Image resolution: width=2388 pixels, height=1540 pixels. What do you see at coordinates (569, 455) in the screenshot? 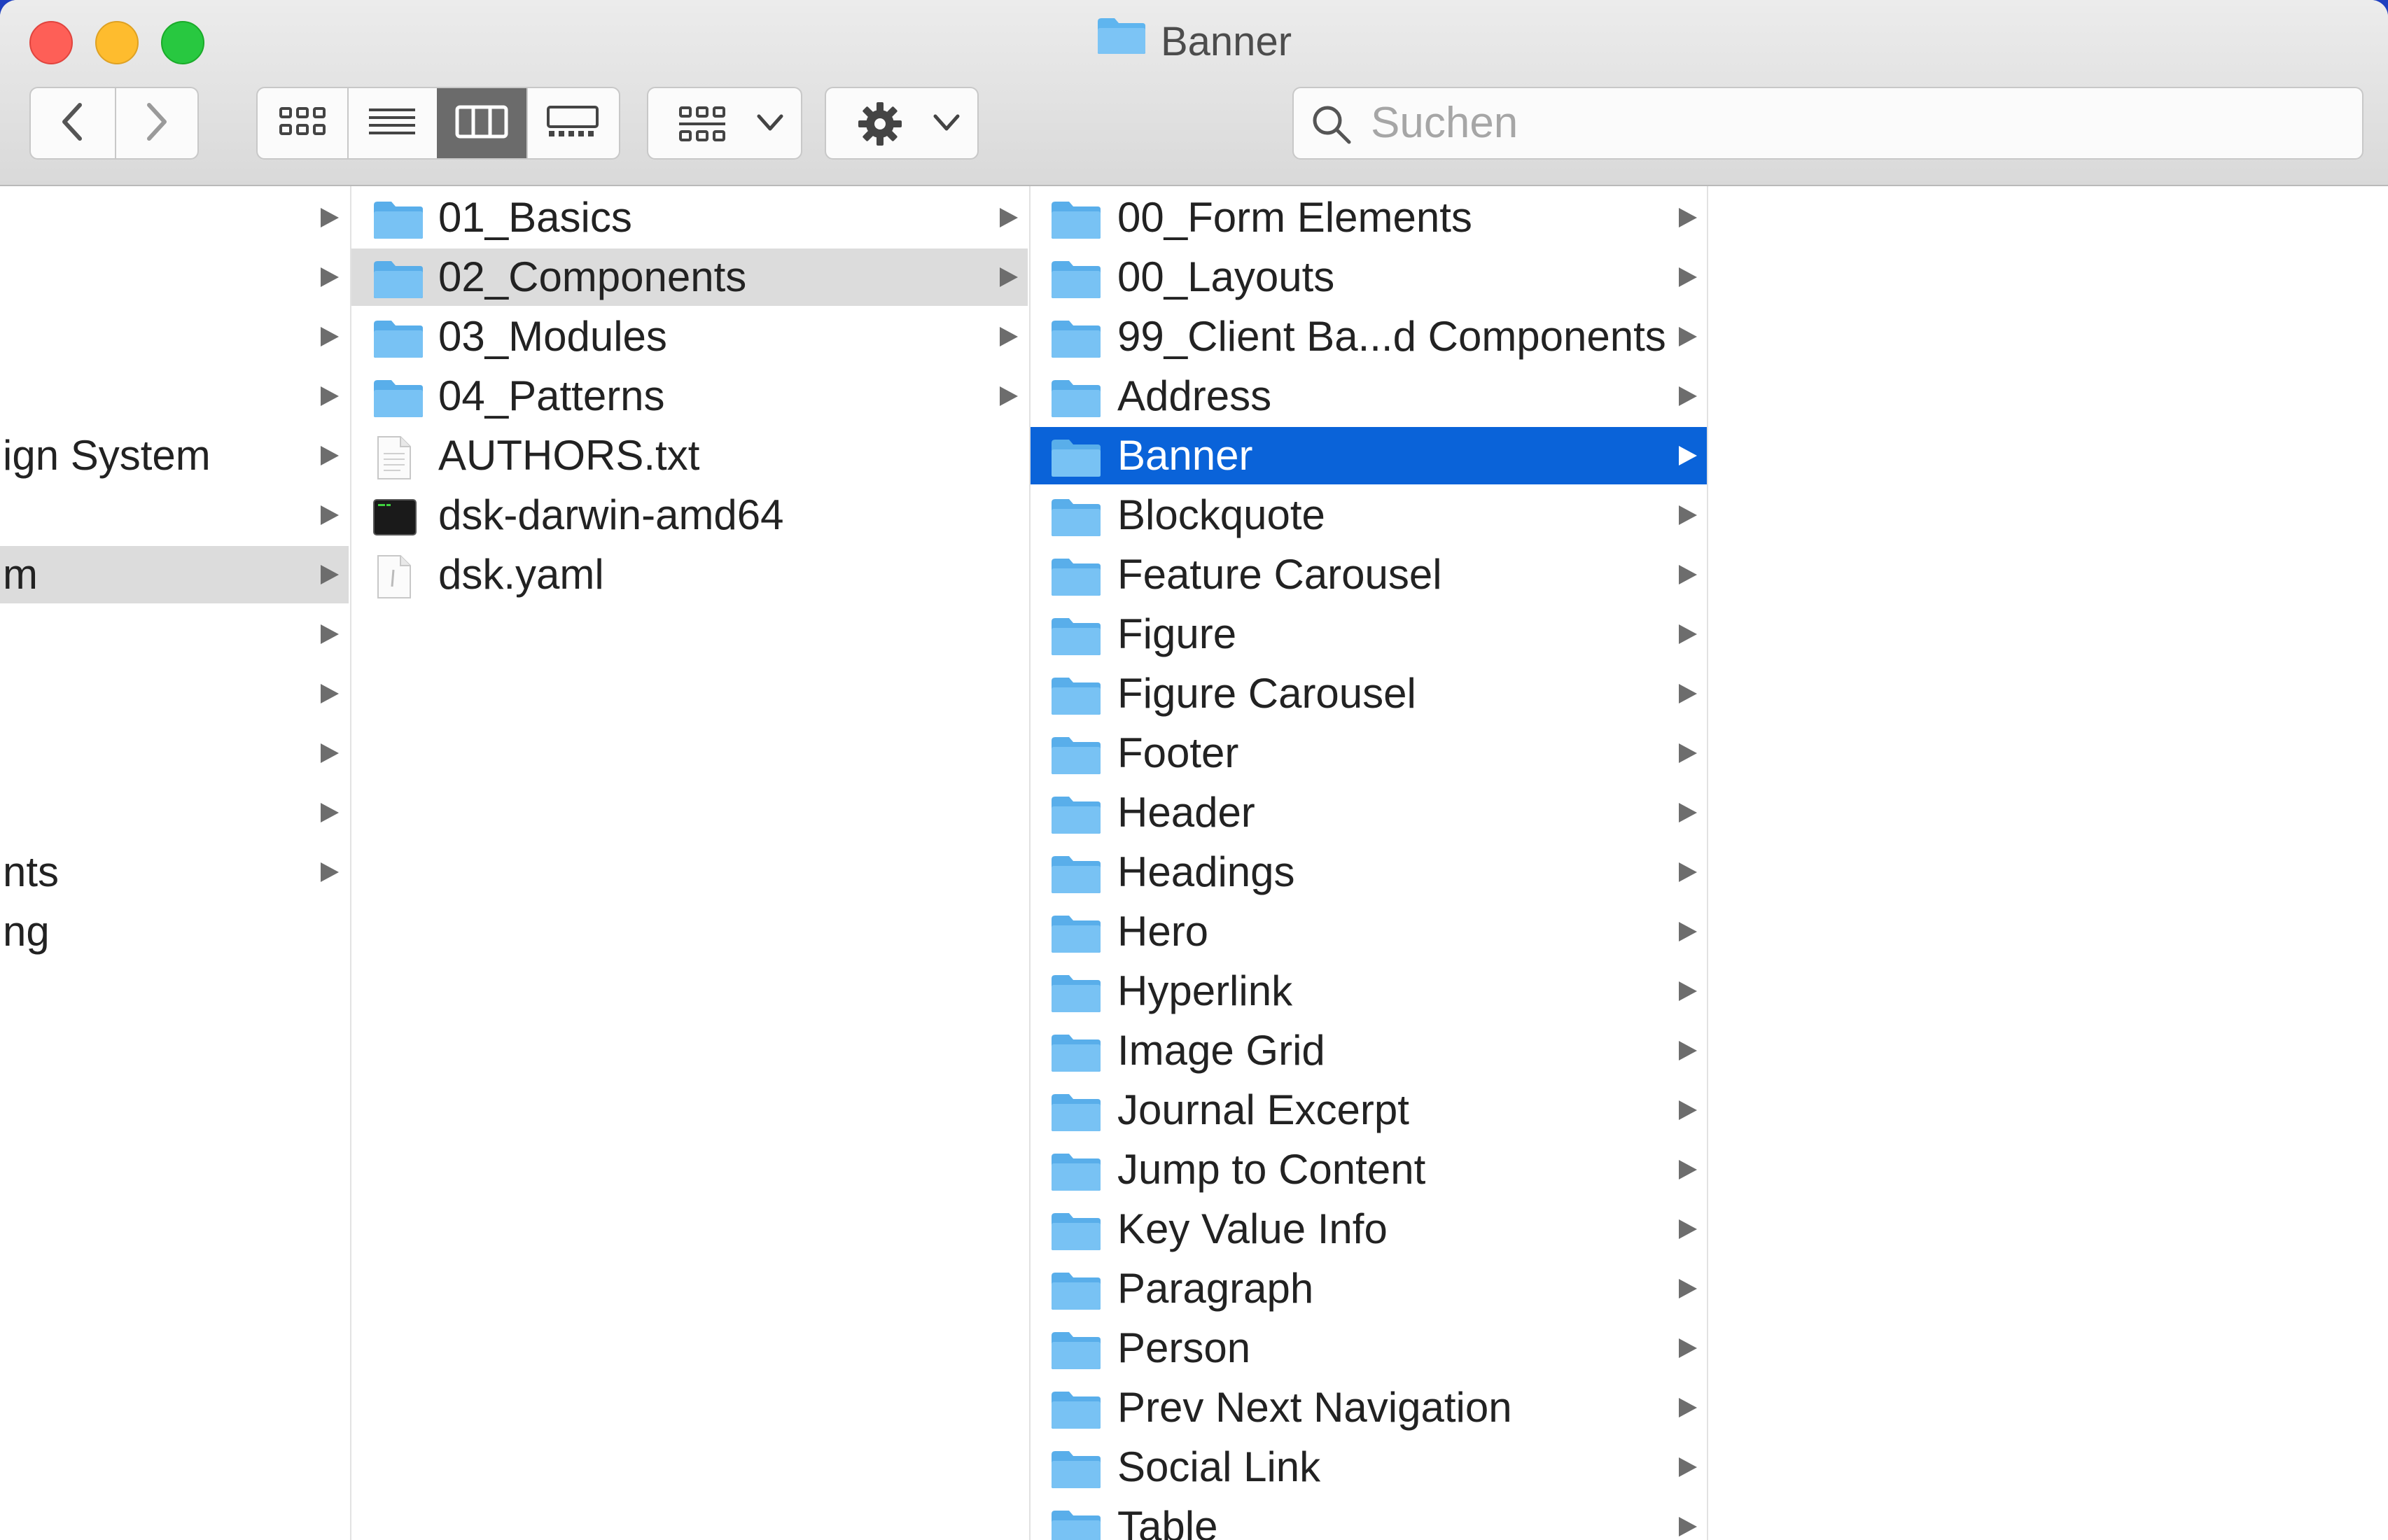
I see `item-label: AUTHORS.txt` at bounding box center [569, 455].